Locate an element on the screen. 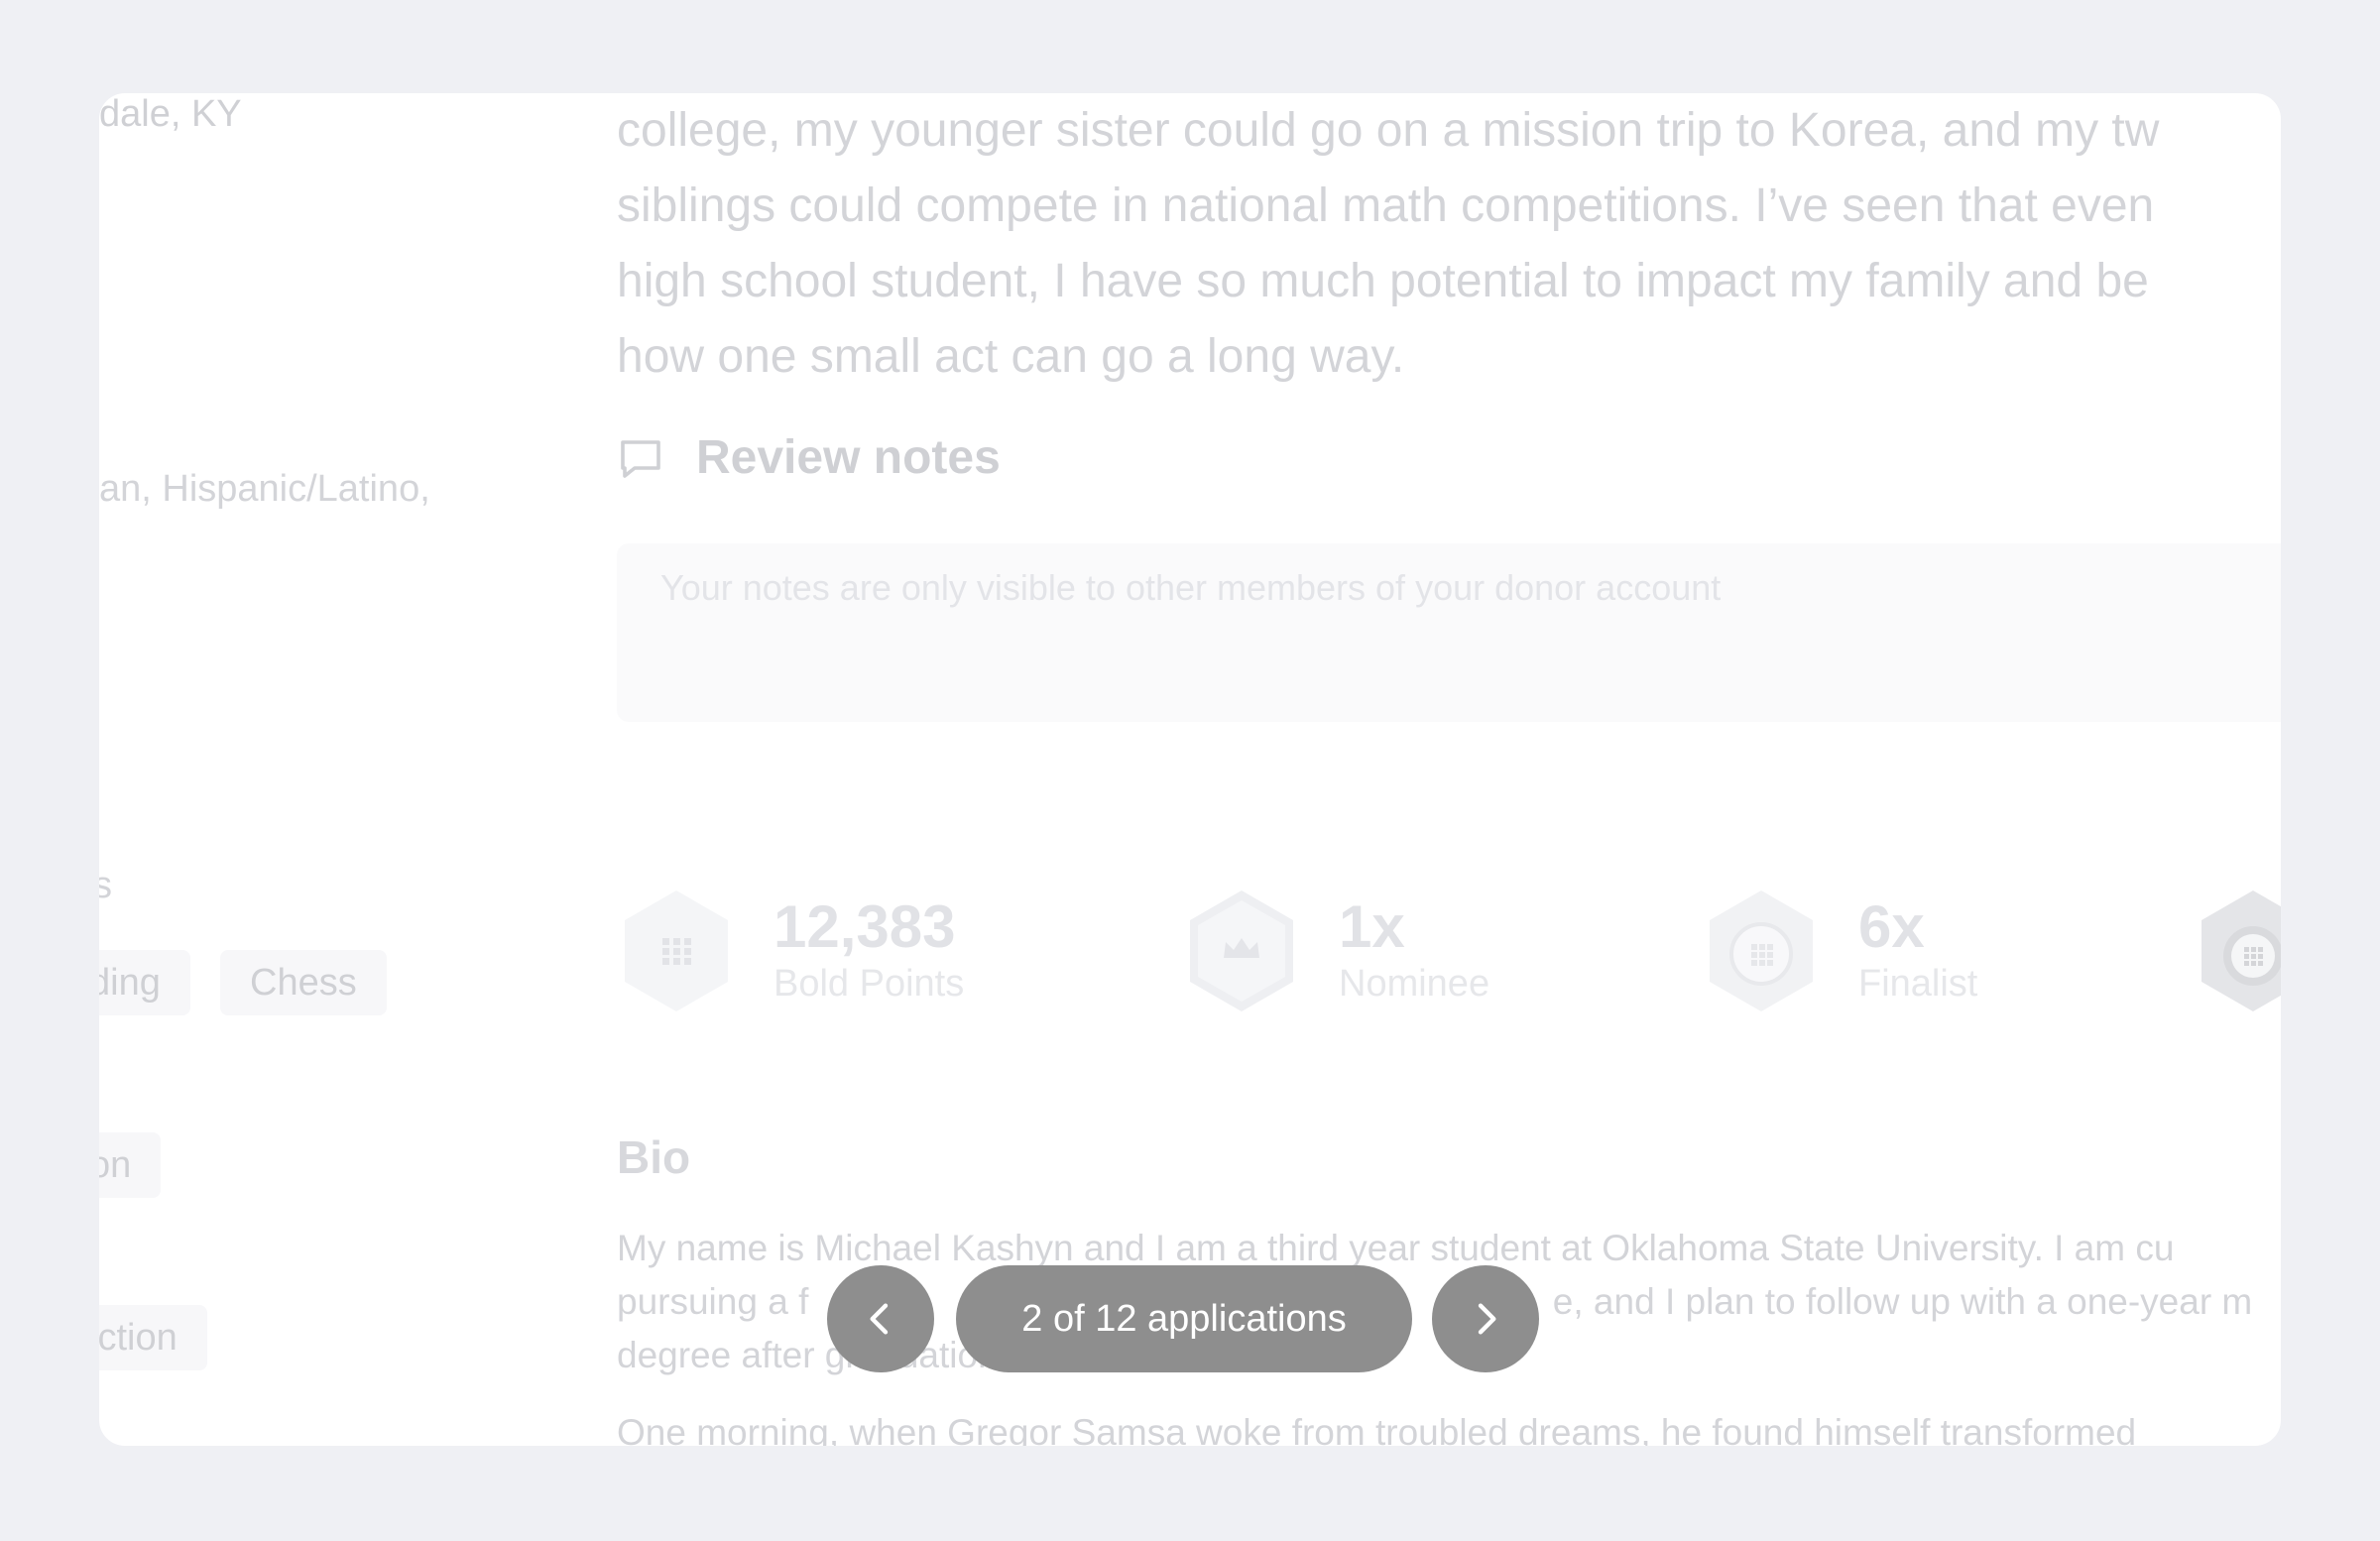 This screenshot has height=1541, width=2380. next-application-button is located at coordinates (1485, 1318).